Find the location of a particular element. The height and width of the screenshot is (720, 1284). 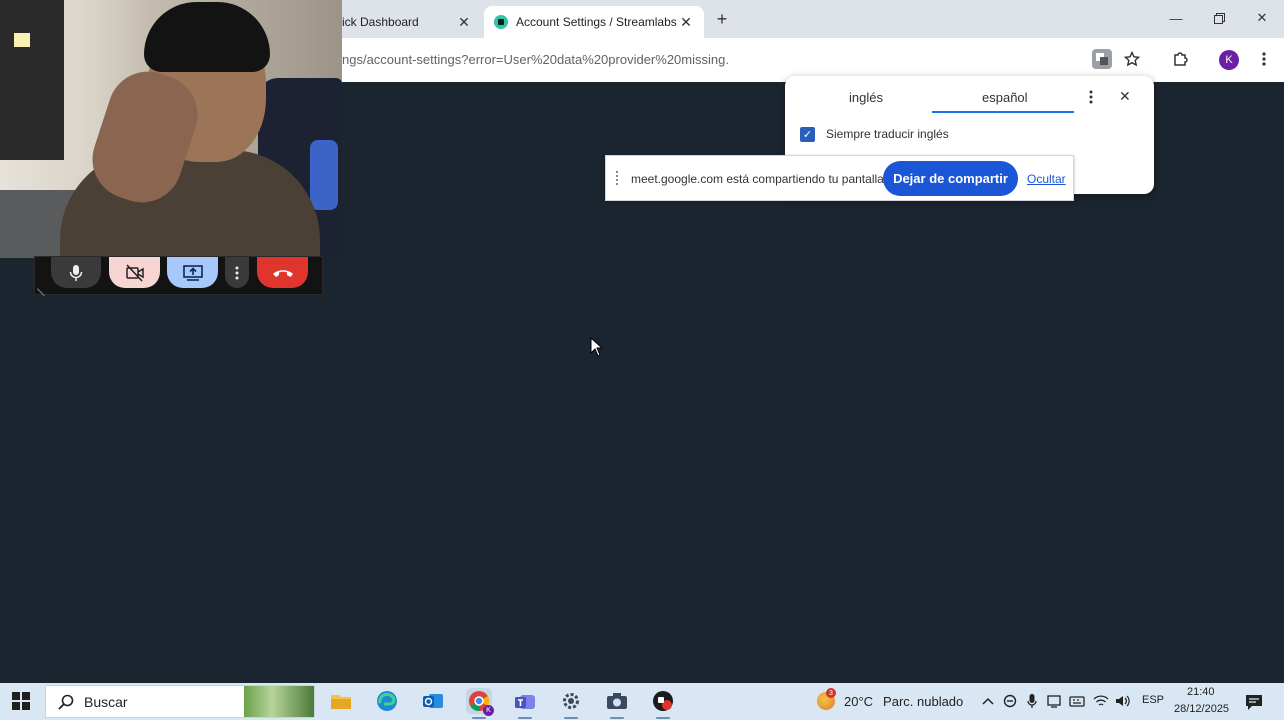

microphone-in-use-icon is located at coordinates (1032, 701).